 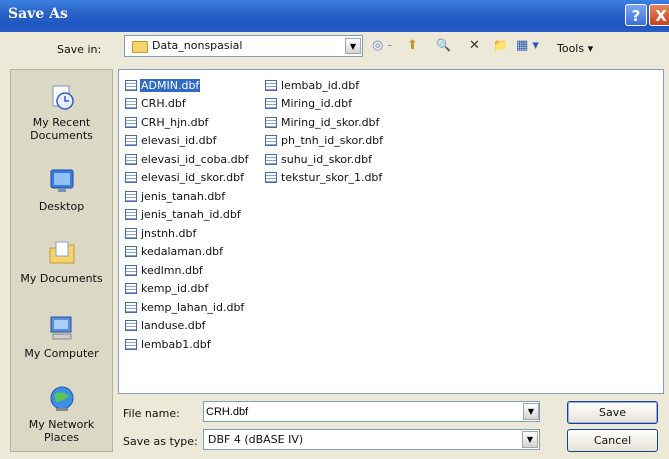 What do you see at coordinates (312, 85) in the screenshot?
I see `file-item: lembab_id.dbf` at bounding box center [312, 85].